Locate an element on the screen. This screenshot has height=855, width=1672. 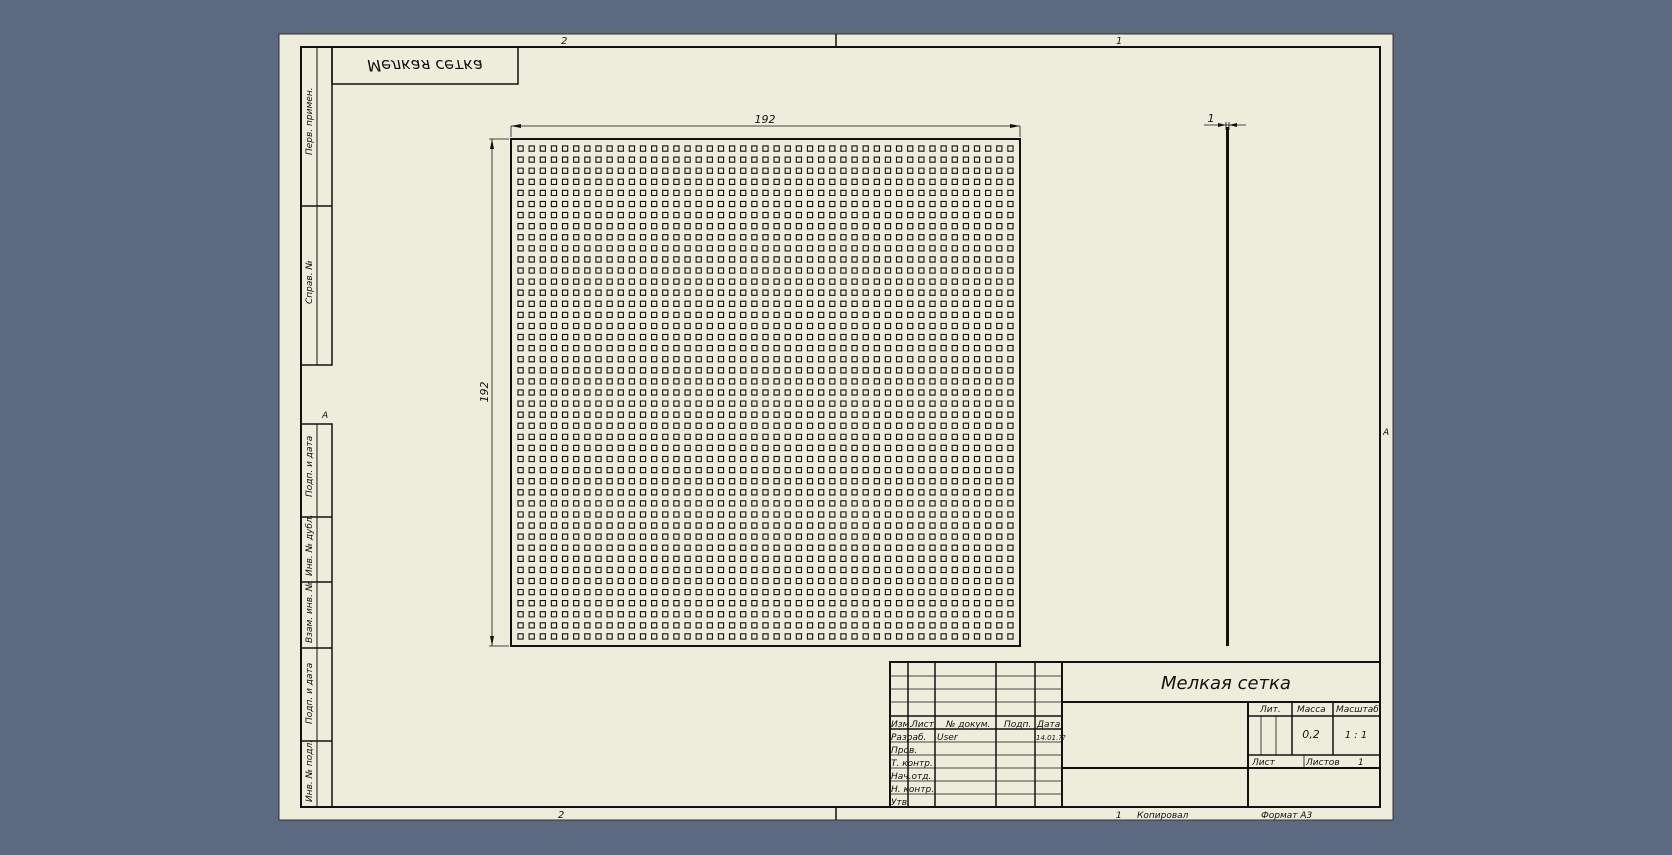
zone-label-side-right: A is located at coordinates (1385, 433).